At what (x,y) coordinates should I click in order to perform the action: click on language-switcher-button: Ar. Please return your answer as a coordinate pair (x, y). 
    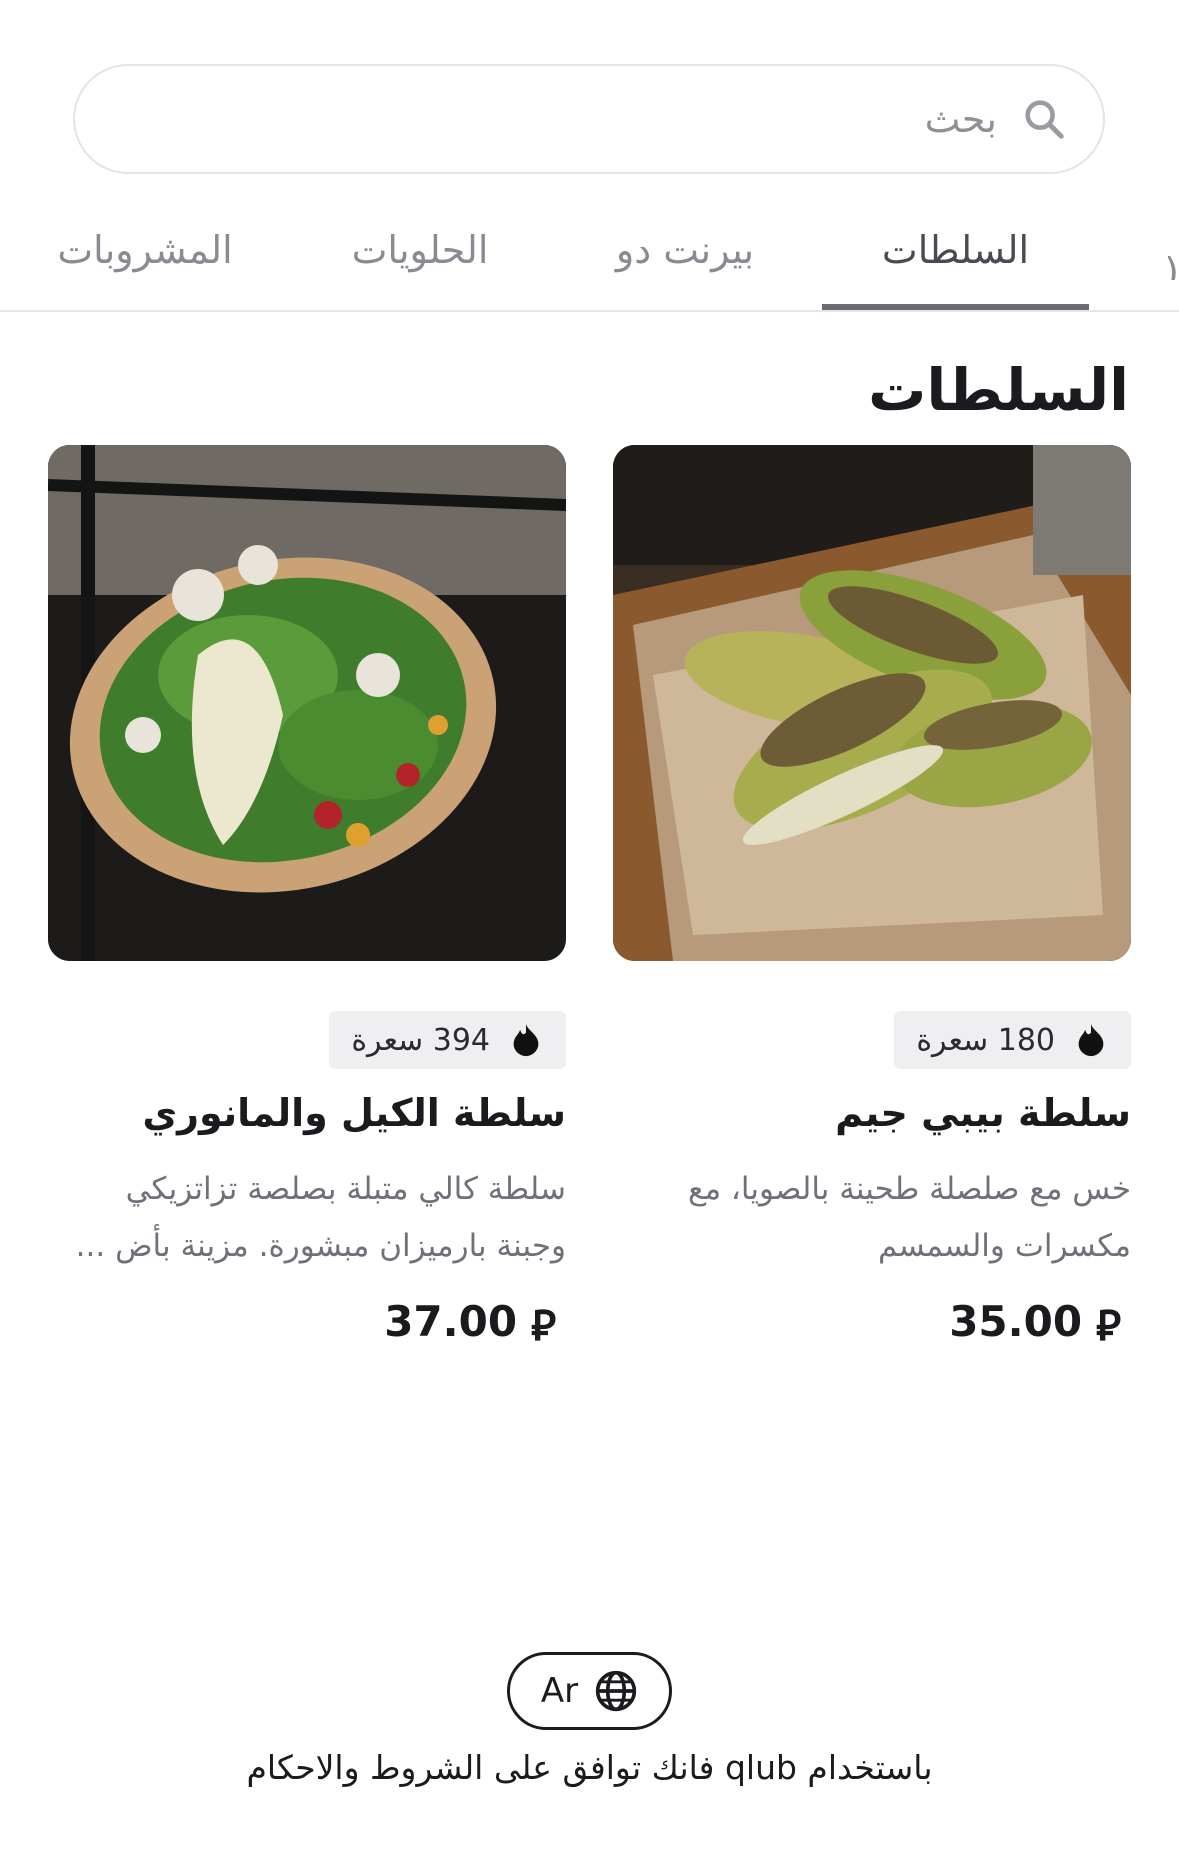
    Looking at the image, I should click on (589, 1691).